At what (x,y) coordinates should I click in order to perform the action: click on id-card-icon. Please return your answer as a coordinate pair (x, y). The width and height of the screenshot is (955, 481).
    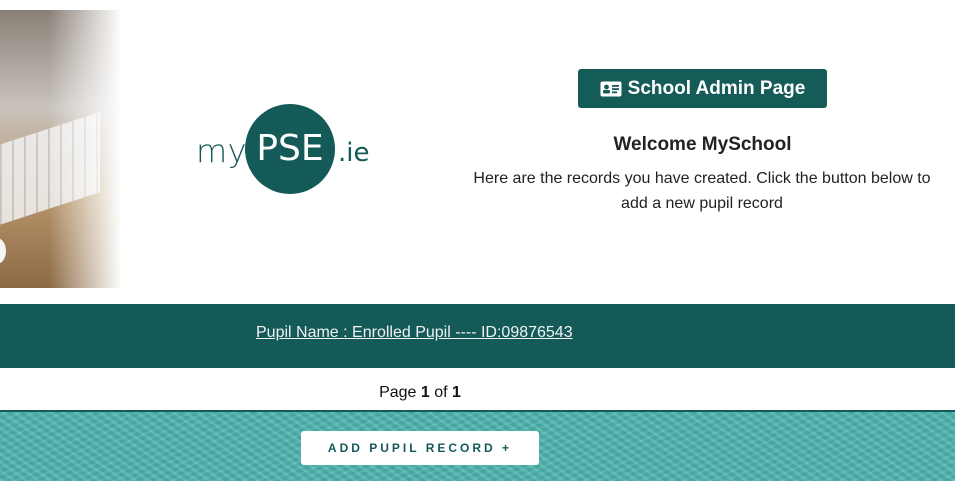
    Looking at the image, I should click on (611, 89).